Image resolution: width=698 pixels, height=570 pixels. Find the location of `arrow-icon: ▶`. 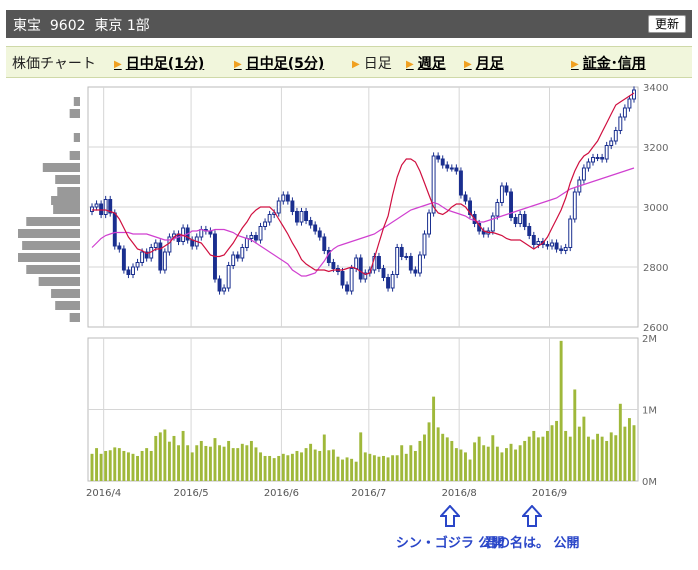

arrow-icon: ▶ is located at coordinates (356, 64).